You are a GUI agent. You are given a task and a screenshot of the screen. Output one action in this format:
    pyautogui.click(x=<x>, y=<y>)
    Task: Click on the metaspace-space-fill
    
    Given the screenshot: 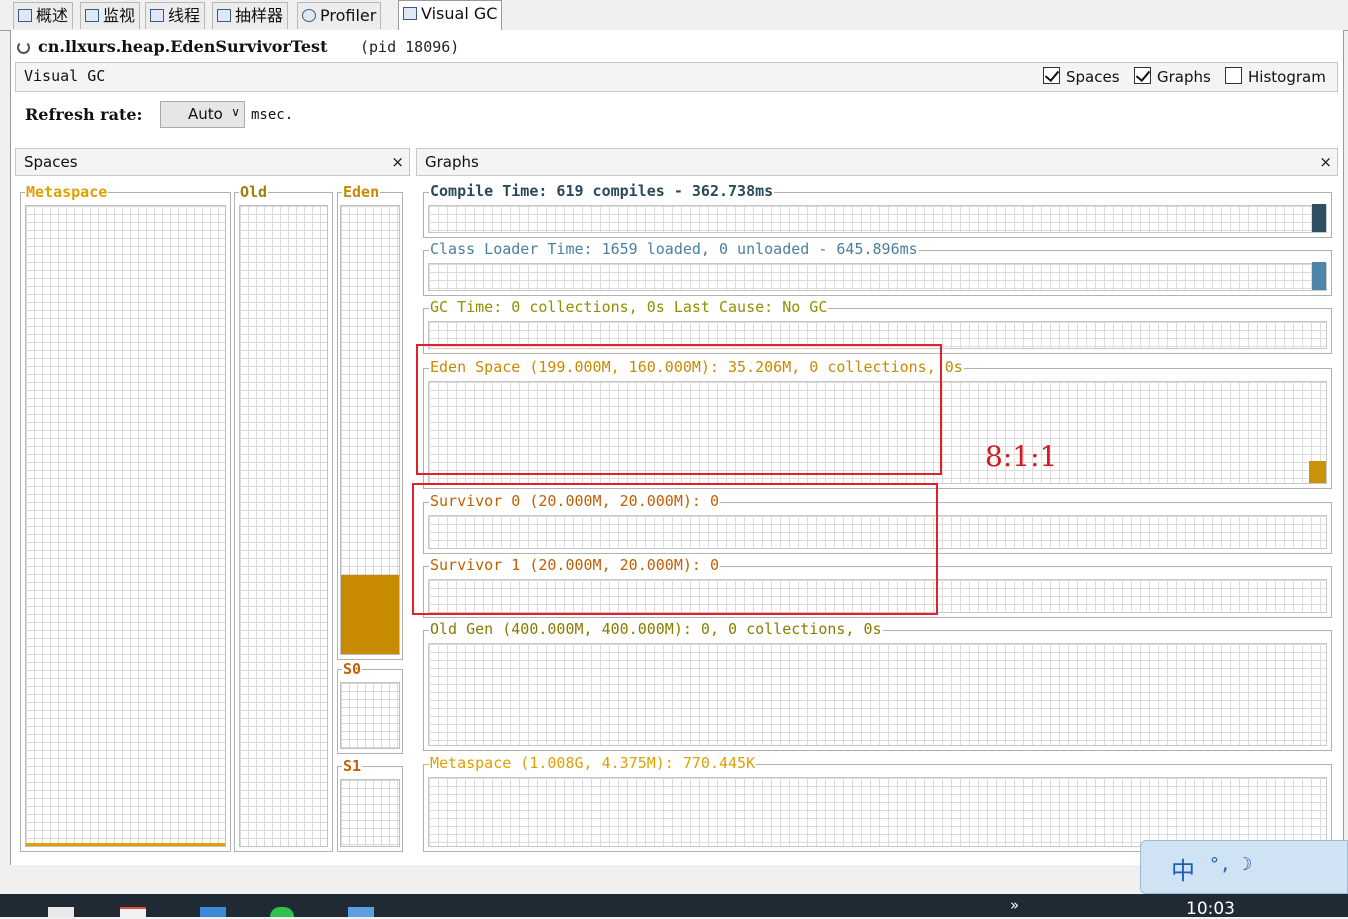 What is the action you would take?
    pyautogui.click(x=125, y=844)
    